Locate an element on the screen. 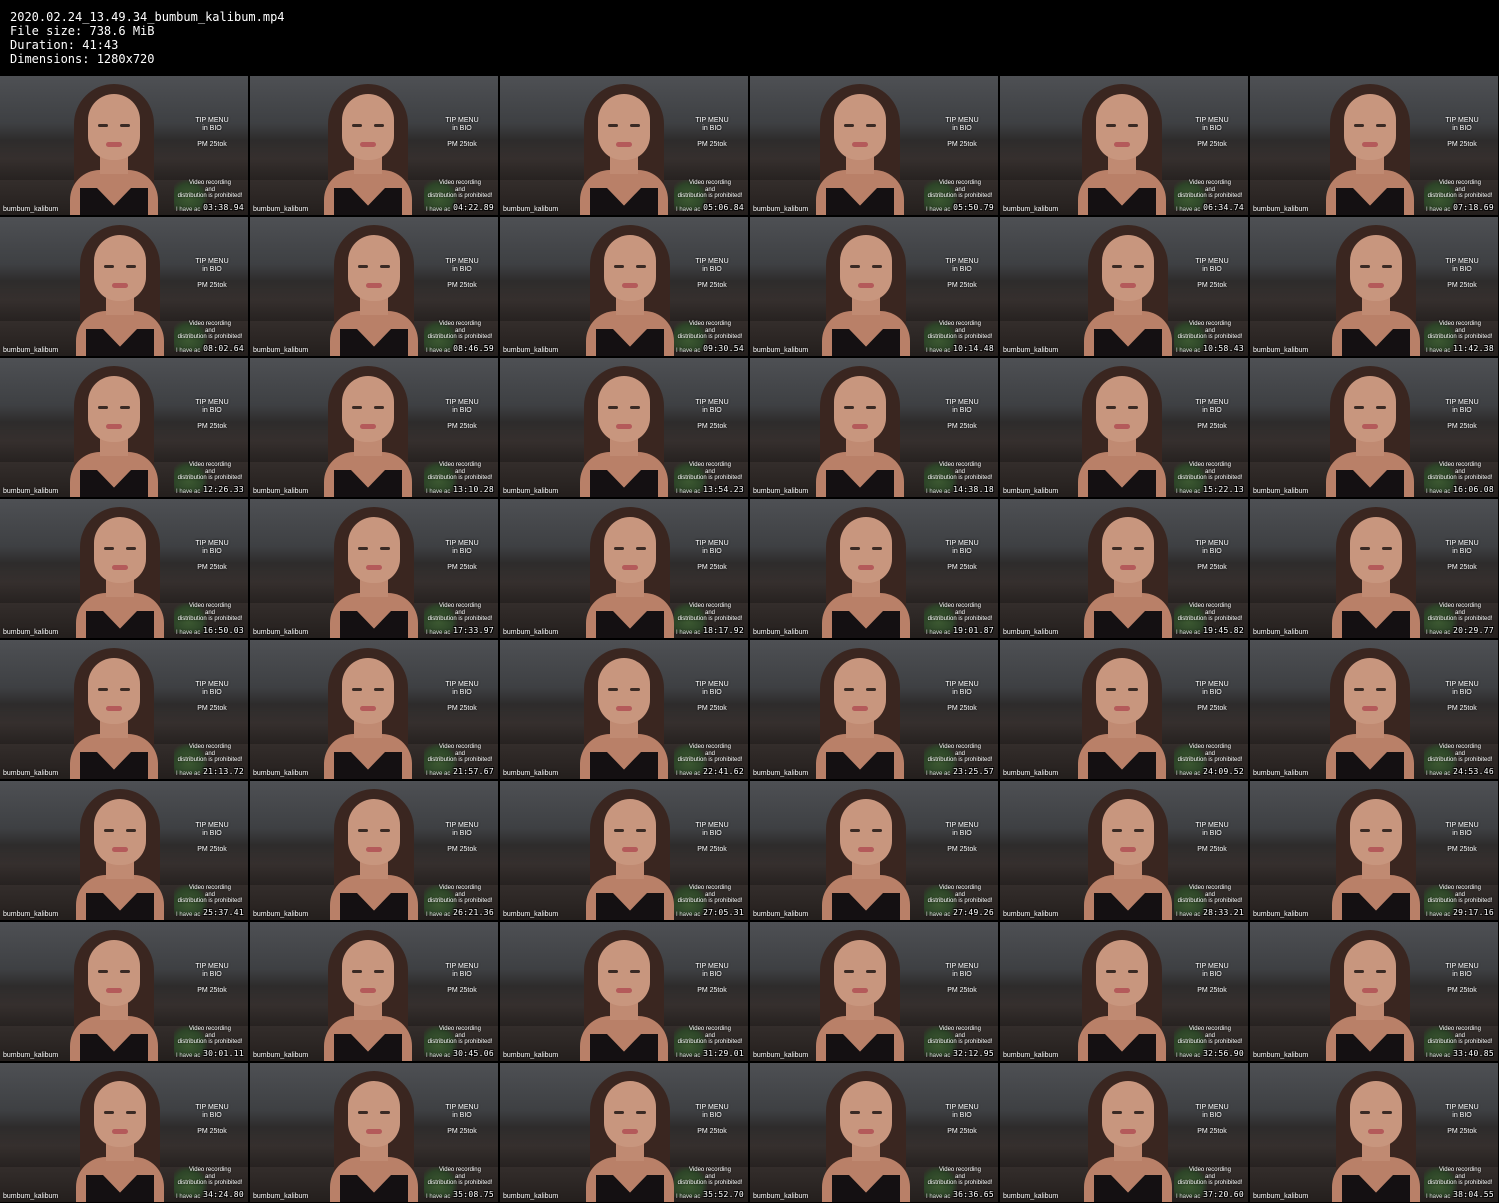  in-bio-text: in BIO is located at coordinates (712, 410).